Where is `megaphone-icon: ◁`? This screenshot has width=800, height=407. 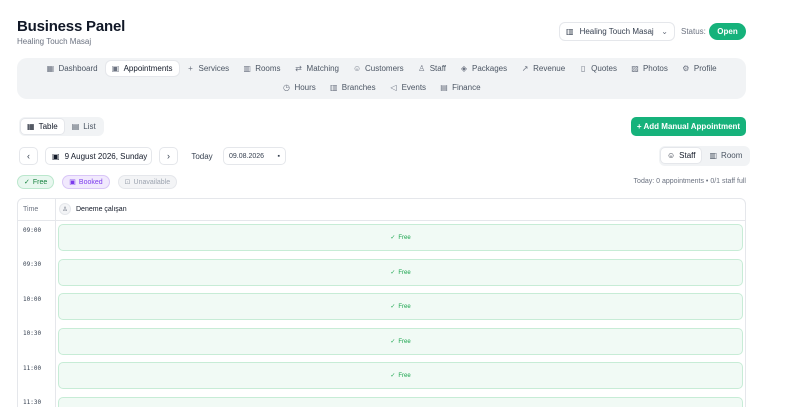 megaphone-icon: ◁ is located at coordinates (393, 87).